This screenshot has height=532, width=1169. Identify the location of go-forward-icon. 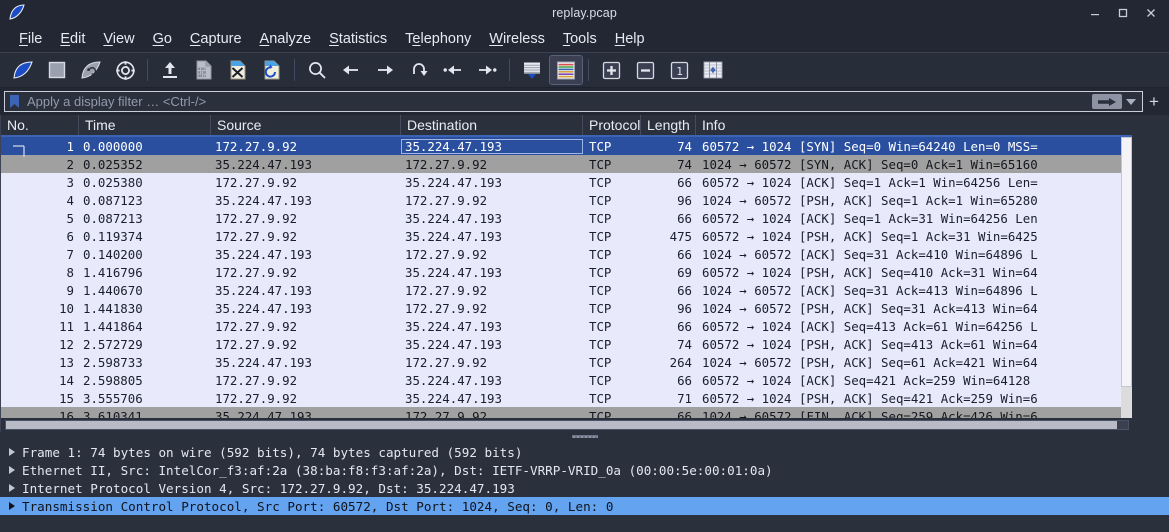
(385, 70).